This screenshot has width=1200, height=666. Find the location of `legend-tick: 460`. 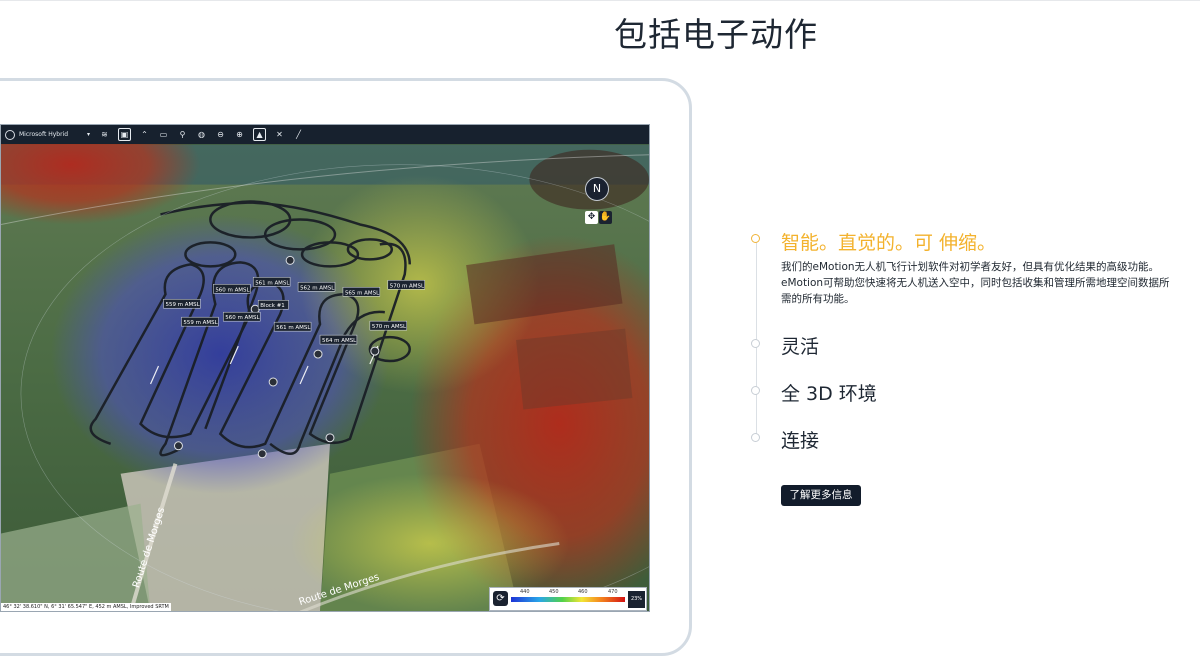

legend-tick: 460 is located at coordinates (583, 592).